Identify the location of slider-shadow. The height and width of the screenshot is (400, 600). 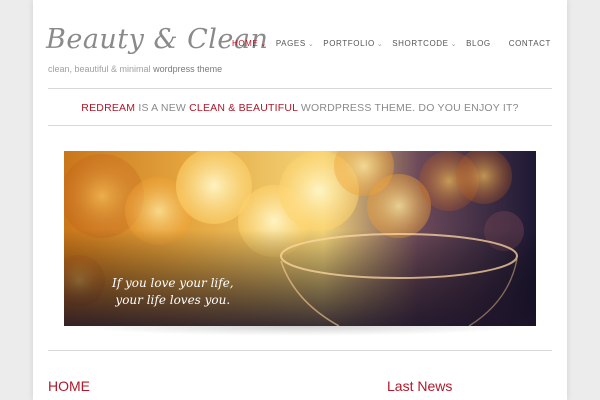
(300, 331).